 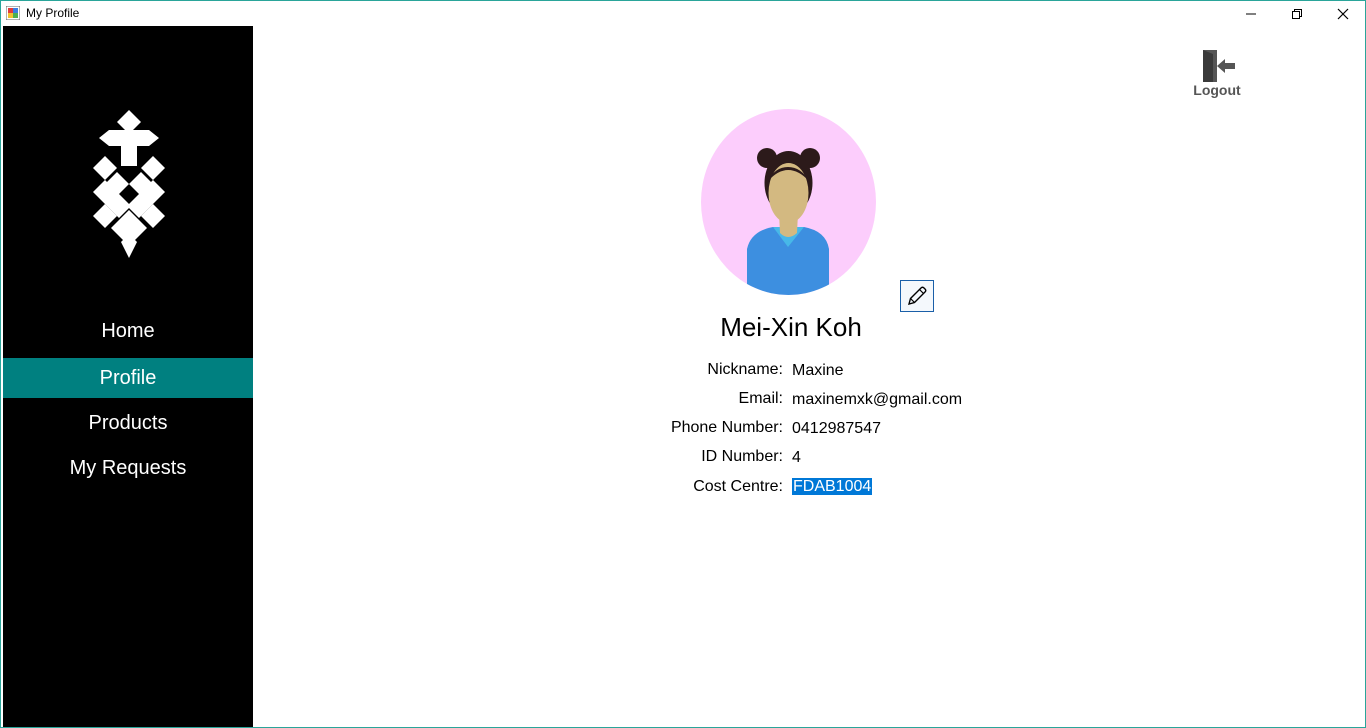 I want to click on cost-centre-value: FDAB1004, so click(x=832, y=486).